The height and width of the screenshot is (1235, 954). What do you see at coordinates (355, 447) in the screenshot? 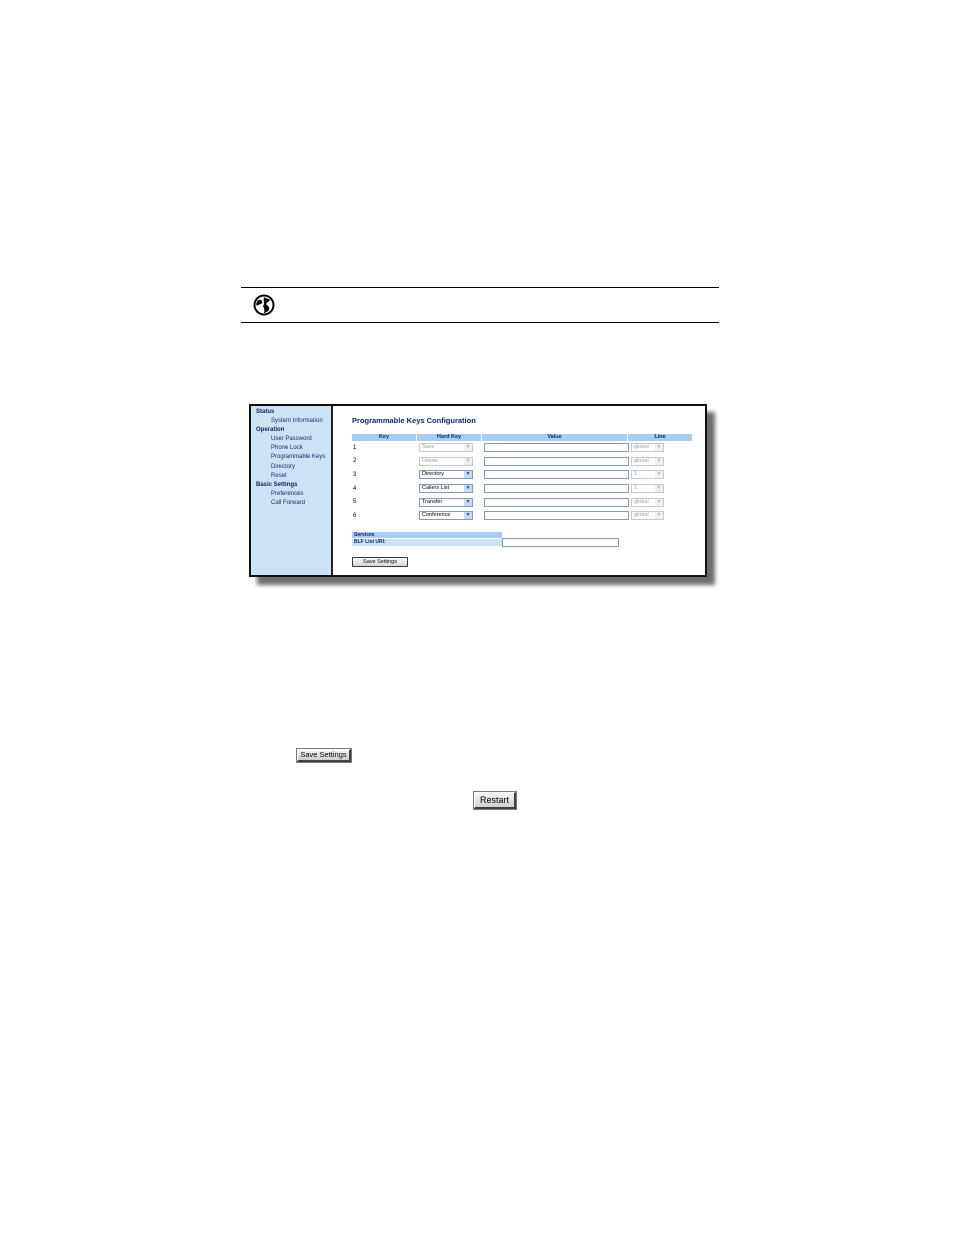
I see `key-number: 1` at bounding box center [355, 447].